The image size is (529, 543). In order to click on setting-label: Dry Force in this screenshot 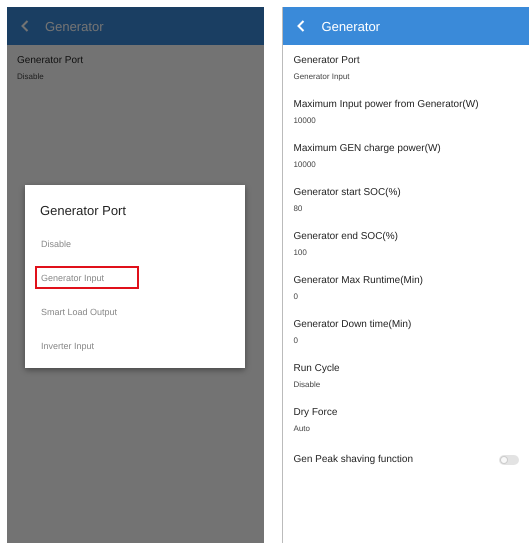, I will do `click(315, 413)`.